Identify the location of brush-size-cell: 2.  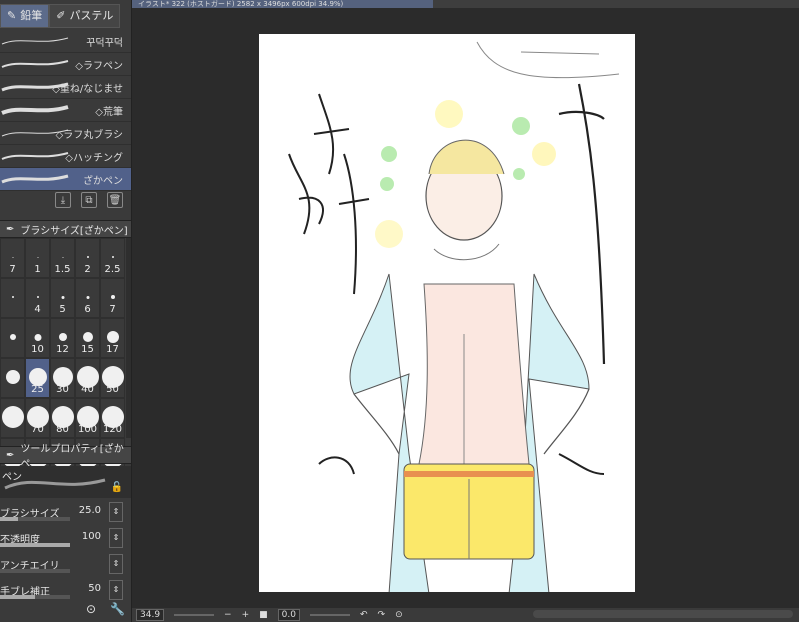
(87, 258).